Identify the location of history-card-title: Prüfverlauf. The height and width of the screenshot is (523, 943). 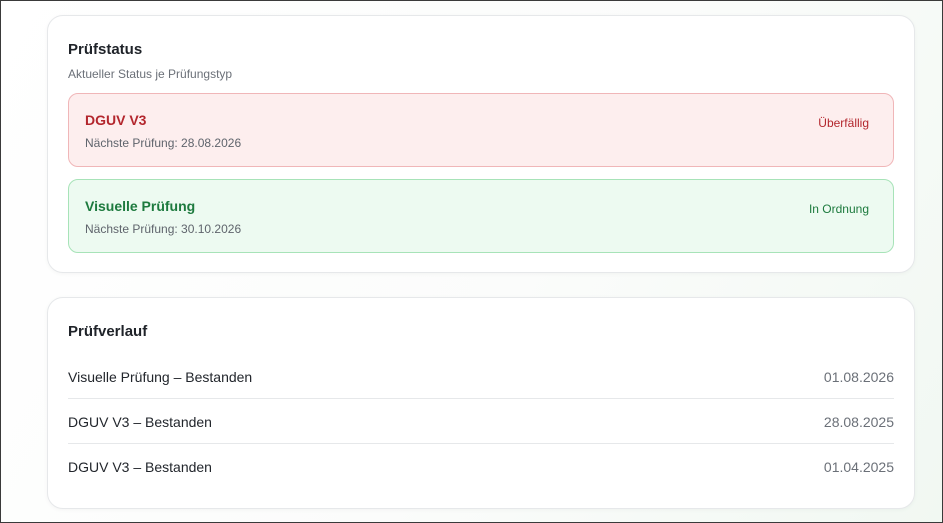
(108, 331).